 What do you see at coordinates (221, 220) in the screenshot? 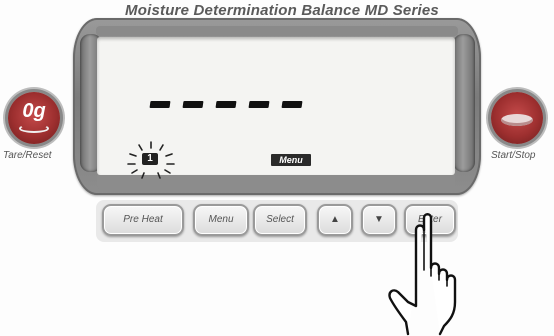
I see `menu-key: Menu` at bounding box center [221, 220].